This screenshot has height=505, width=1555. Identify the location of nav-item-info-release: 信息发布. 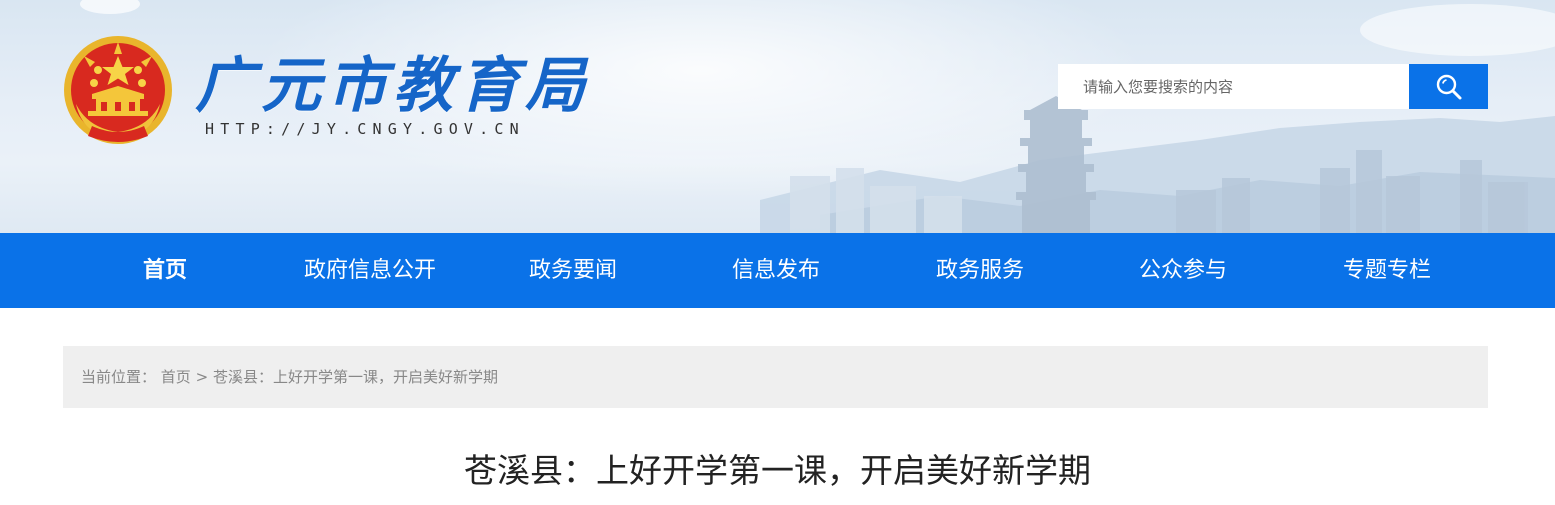
(776, 270).